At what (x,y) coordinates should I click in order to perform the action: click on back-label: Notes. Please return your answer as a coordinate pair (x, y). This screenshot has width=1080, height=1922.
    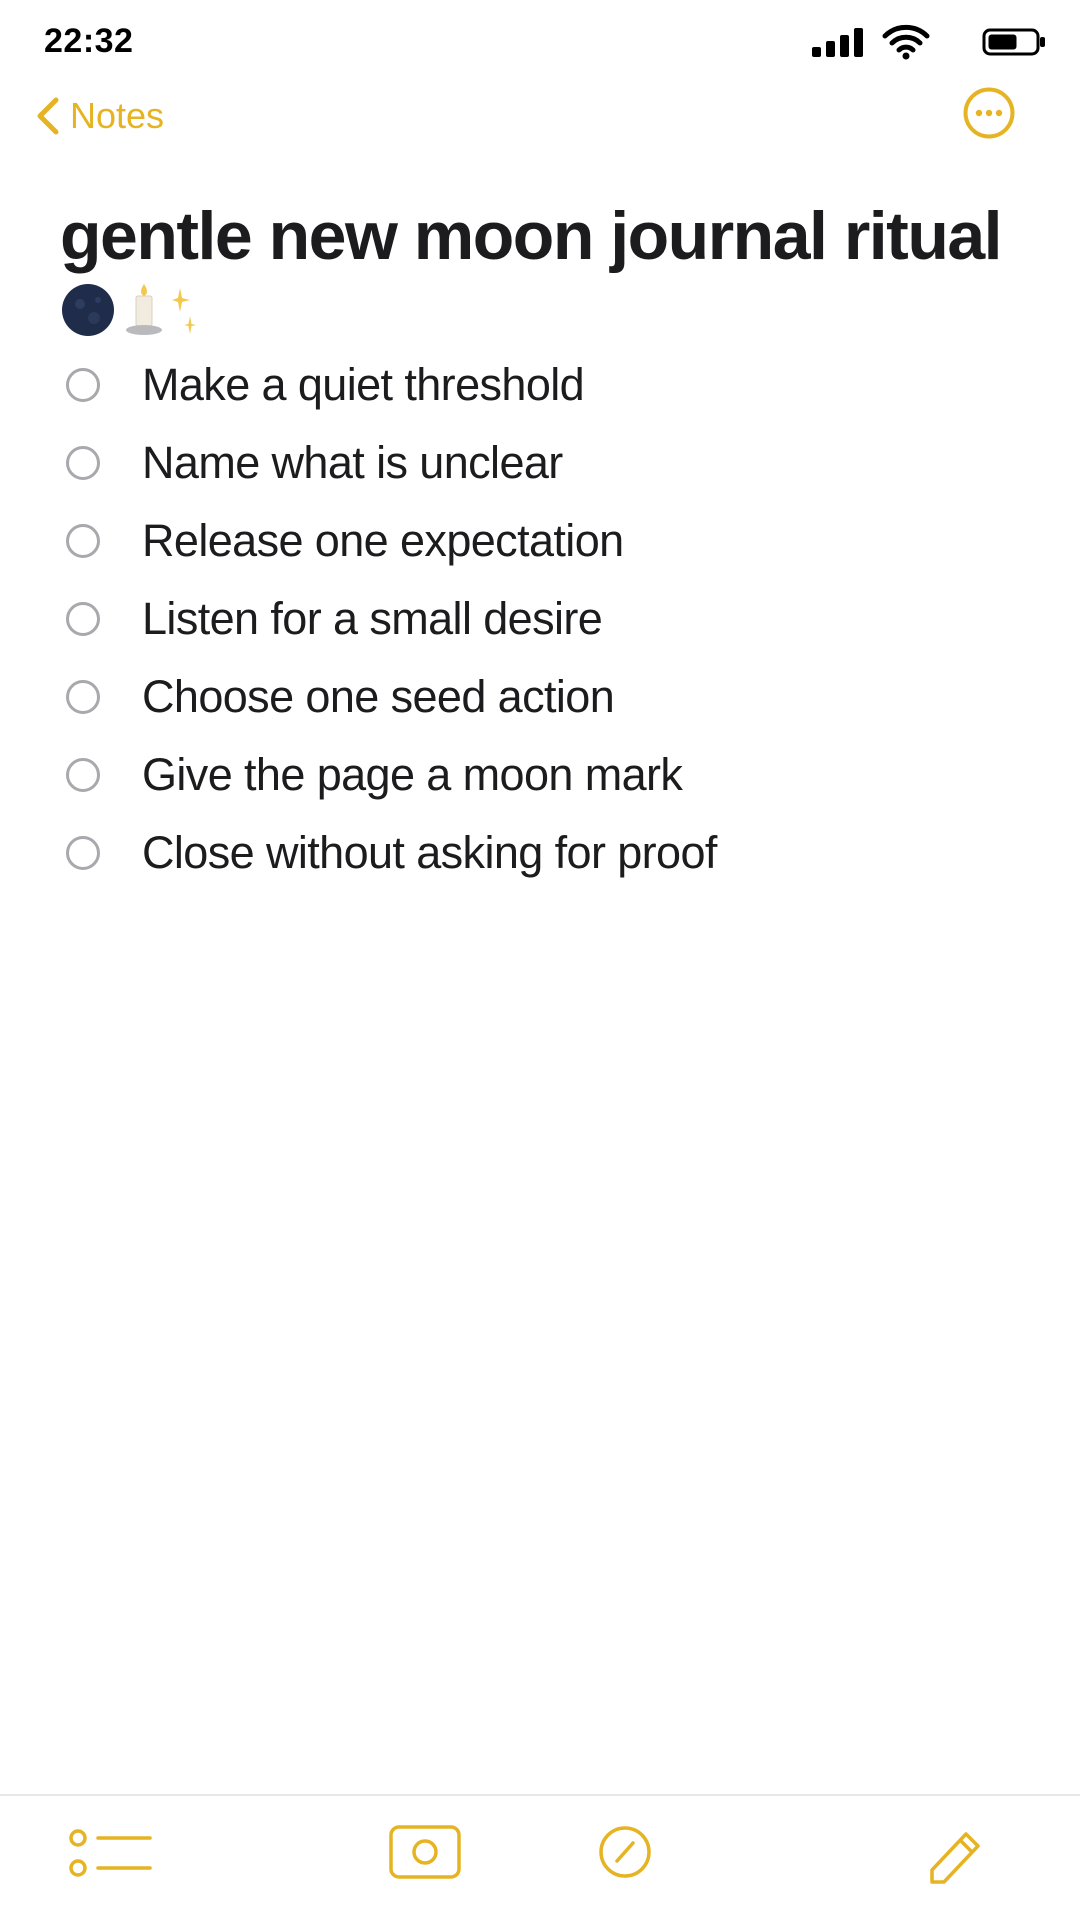
    Looking at the image, I should click on (117, 115).